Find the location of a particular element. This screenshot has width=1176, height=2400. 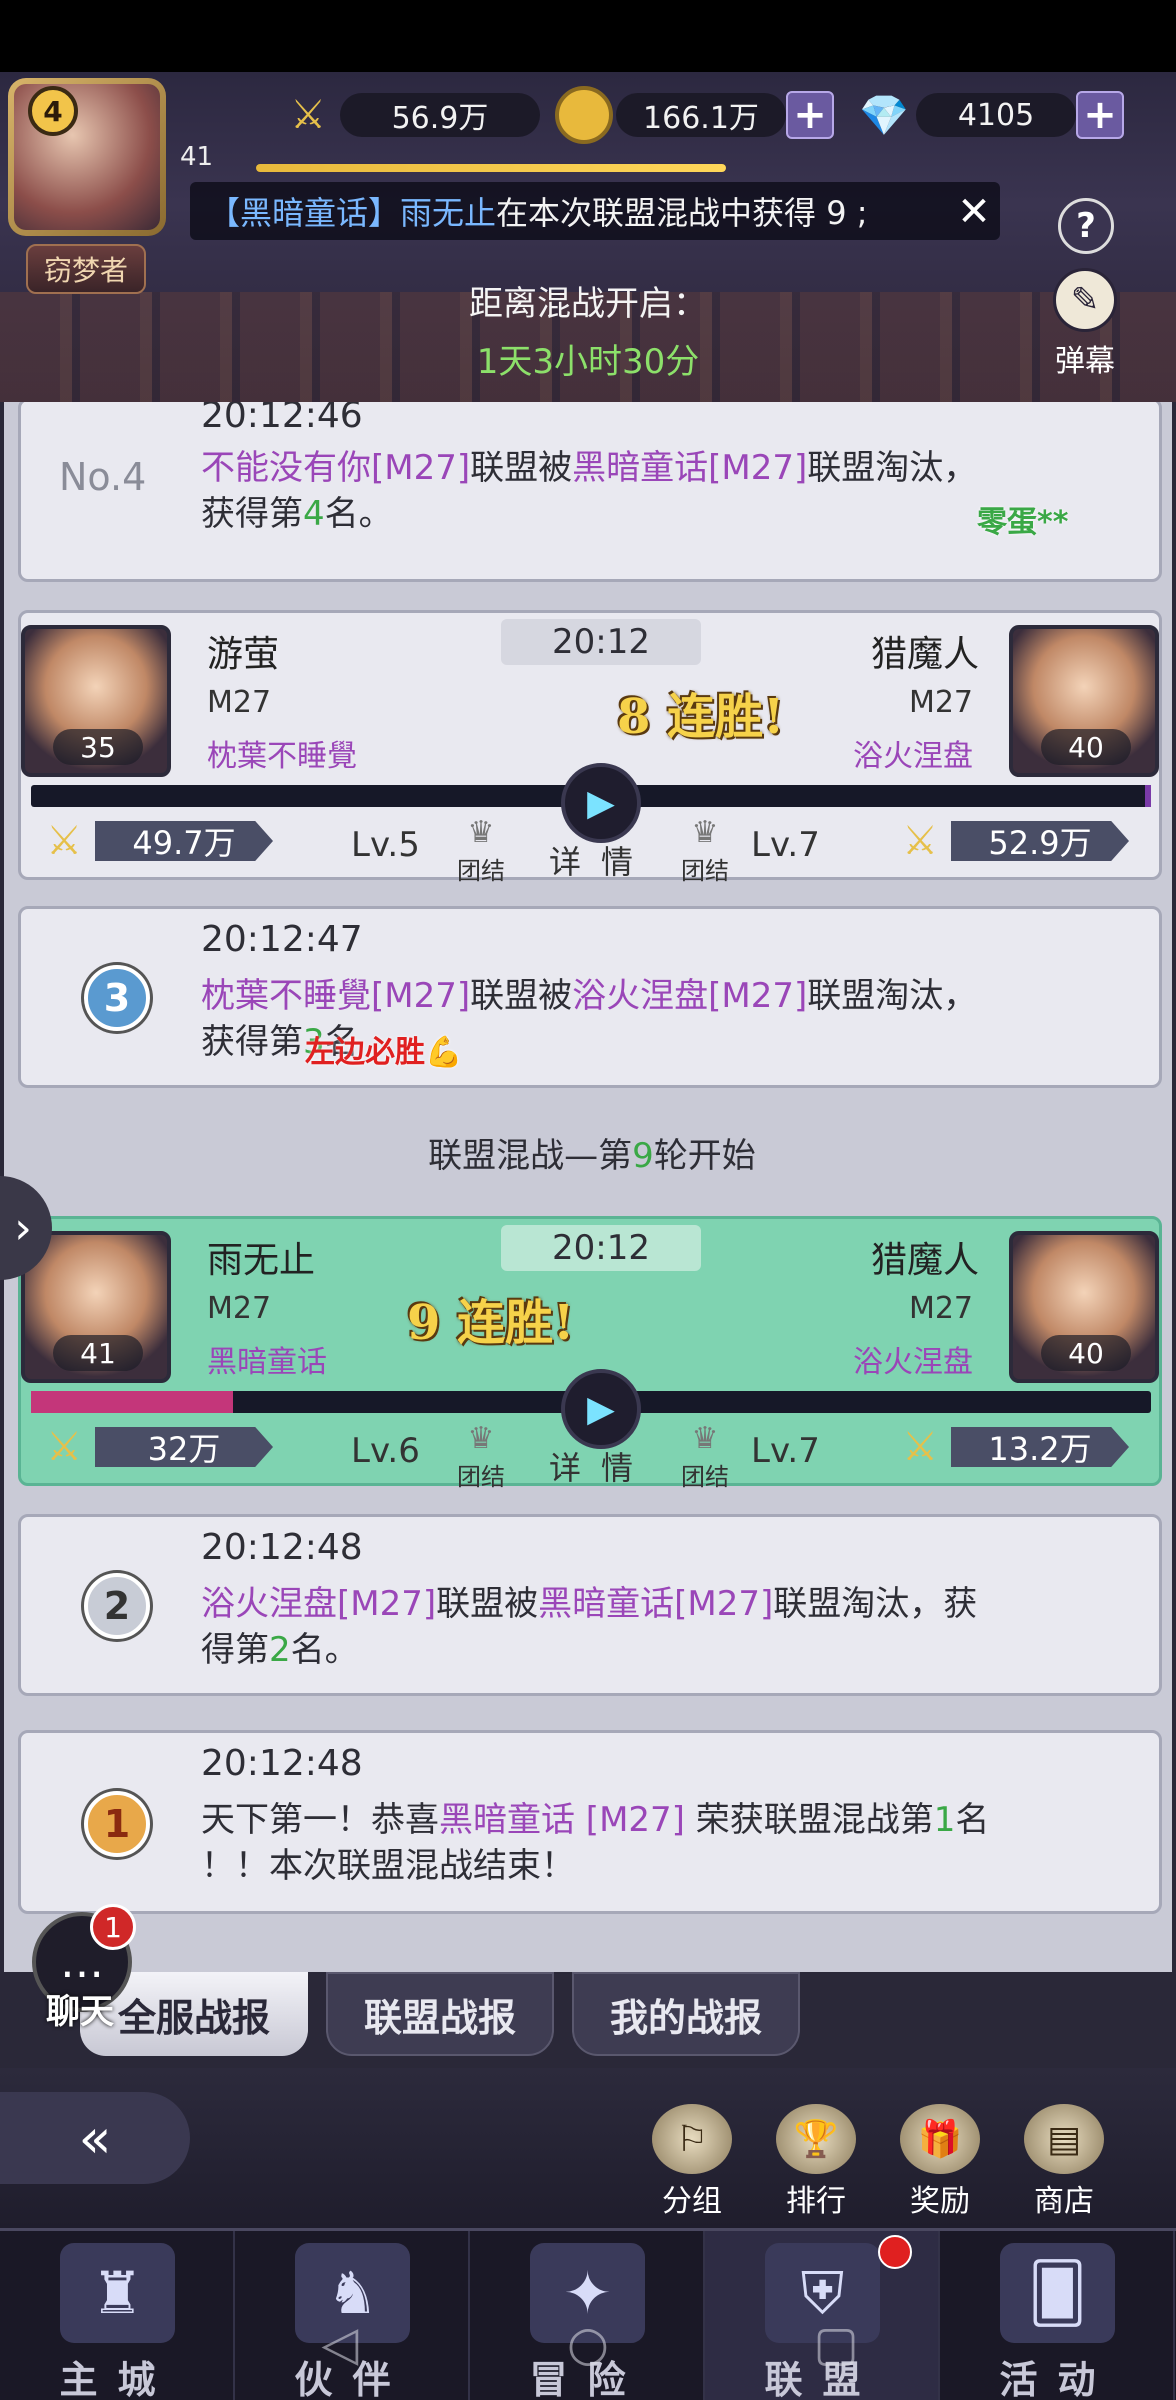

rewards-button: 🎁 奖励 is located at coordinates (940, 2162).